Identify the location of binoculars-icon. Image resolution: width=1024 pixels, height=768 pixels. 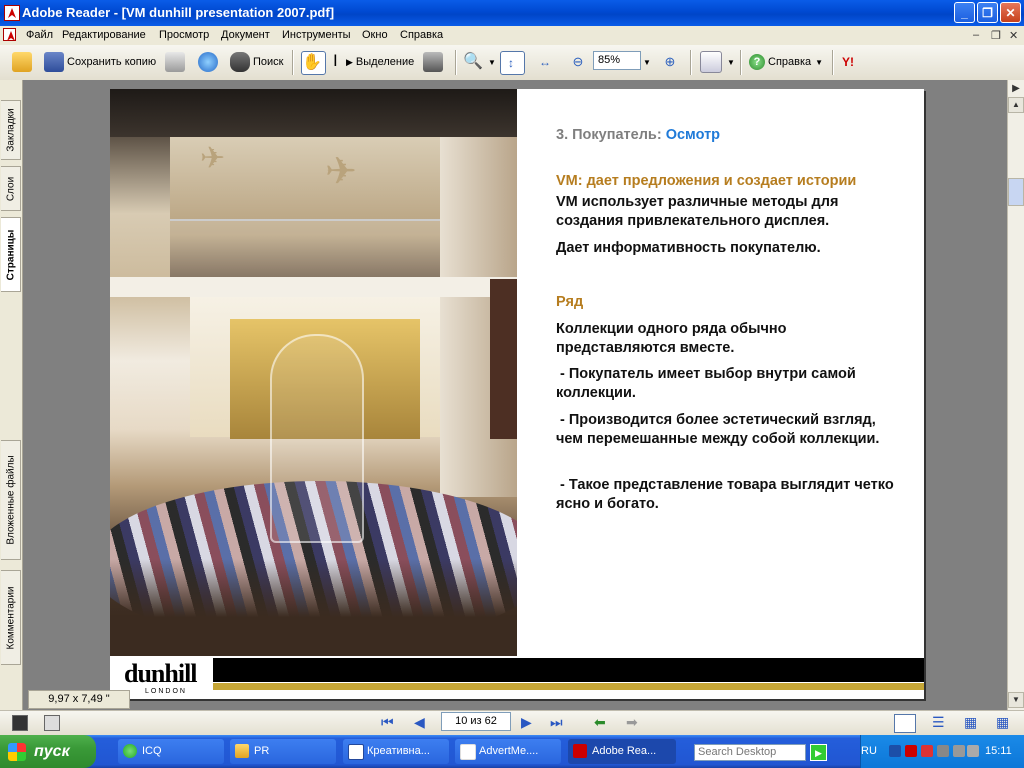
(240, 62).